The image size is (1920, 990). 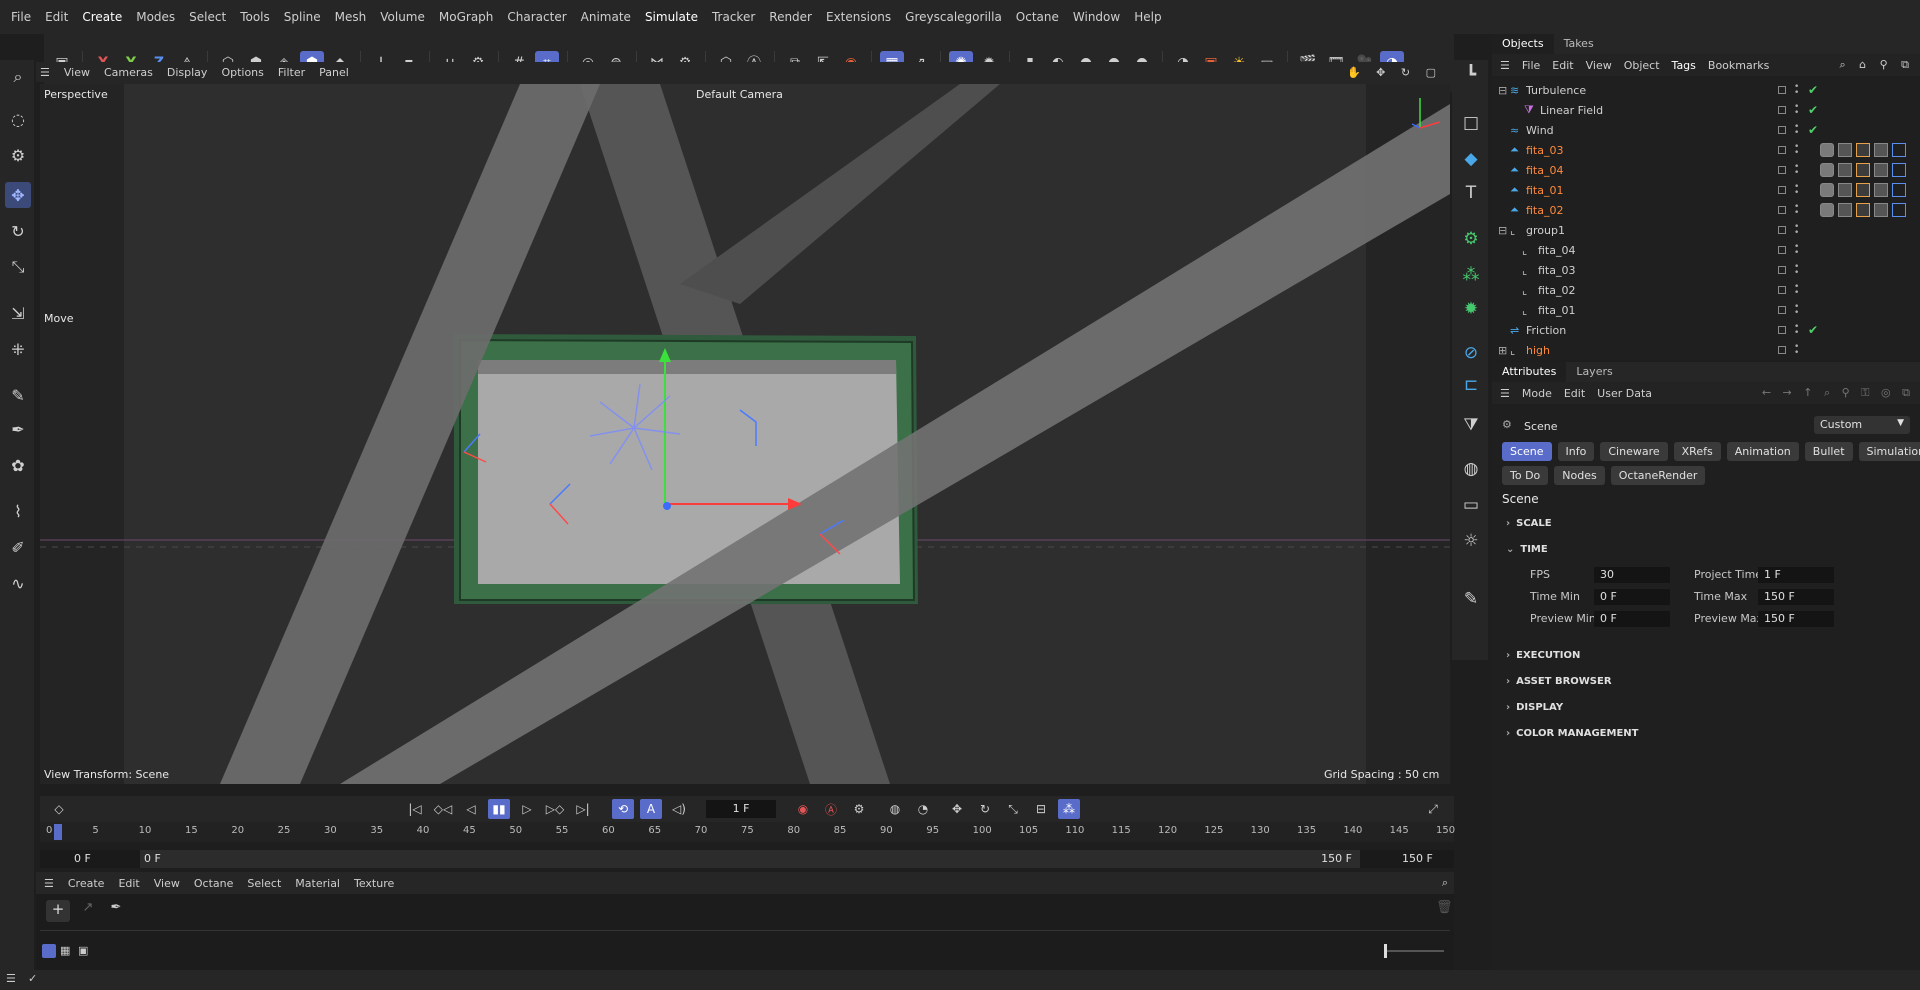 I want to click on object-row: ⊞ ⌞ high • •, so click(x=1706, y=350).